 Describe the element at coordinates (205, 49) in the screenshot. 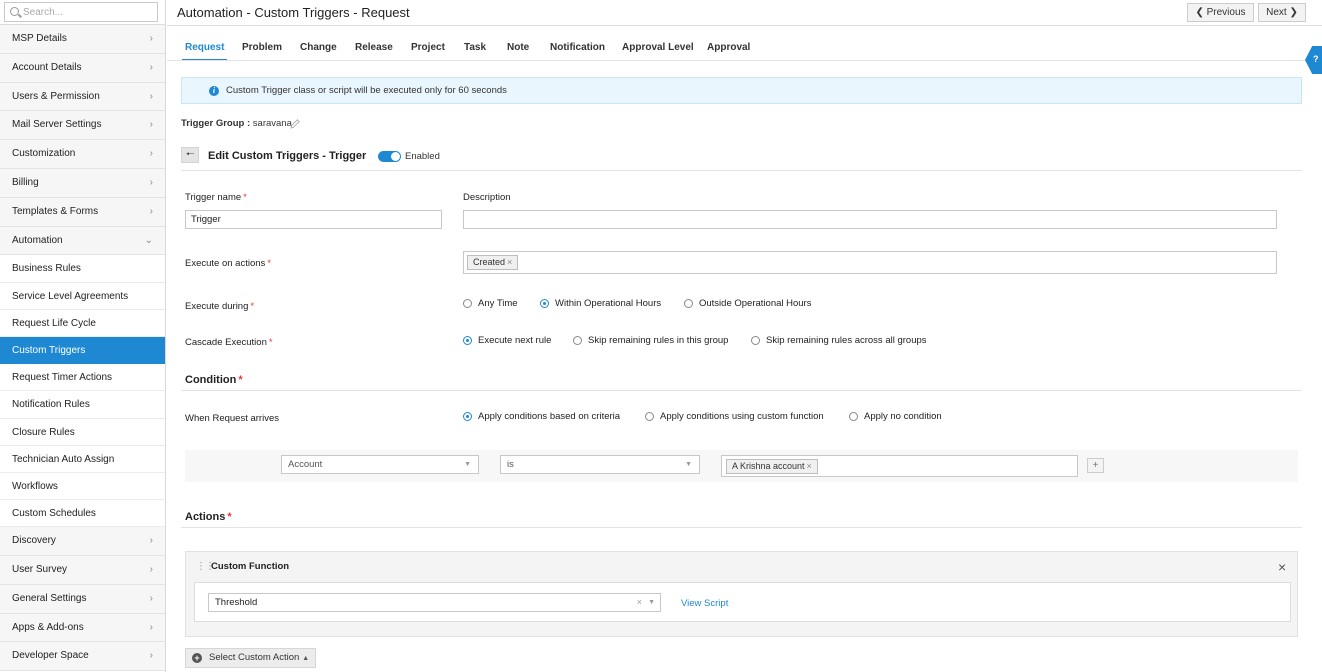

I see `tab-request: Request` at that location.